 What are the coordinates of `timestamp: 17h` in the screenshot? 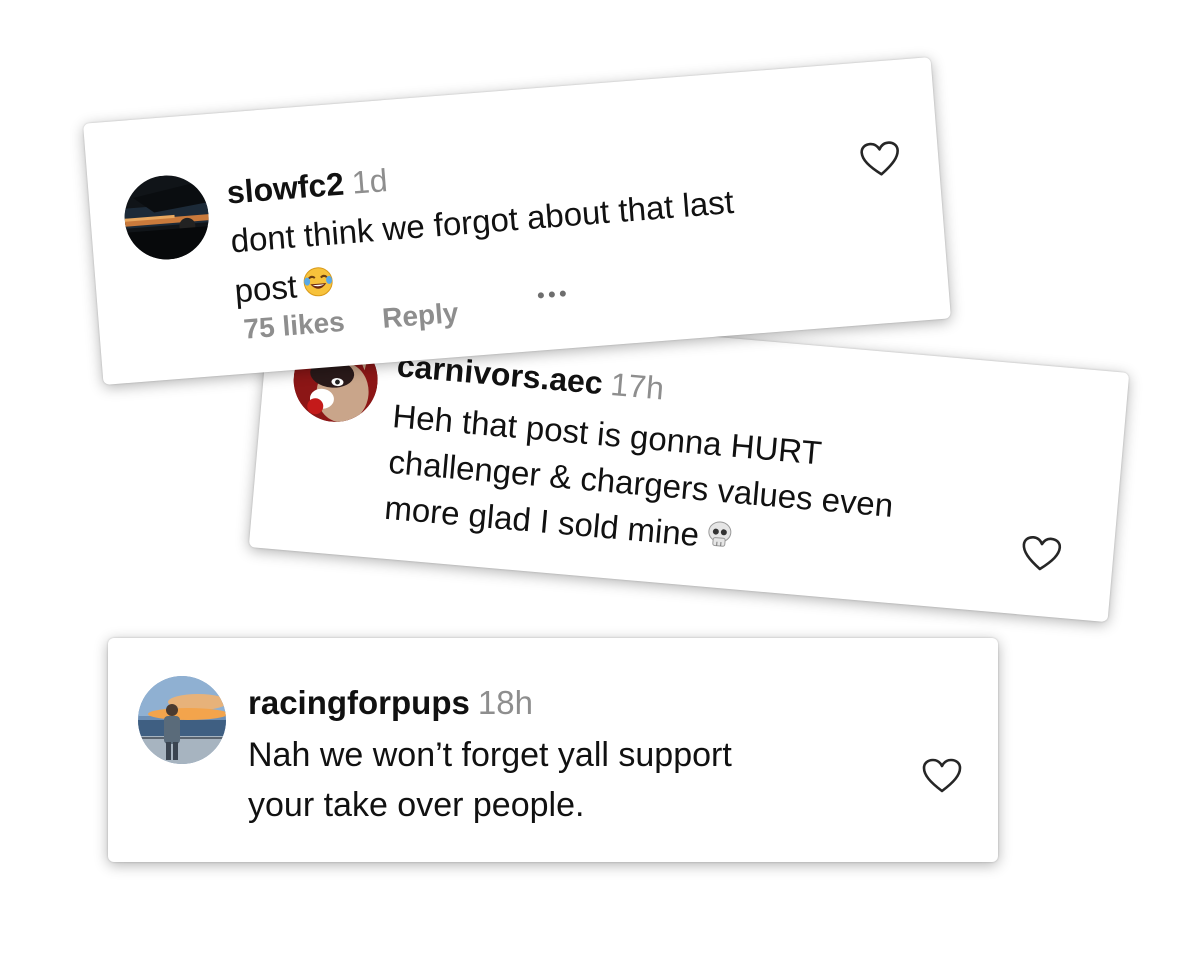 It's located at (637, 386).